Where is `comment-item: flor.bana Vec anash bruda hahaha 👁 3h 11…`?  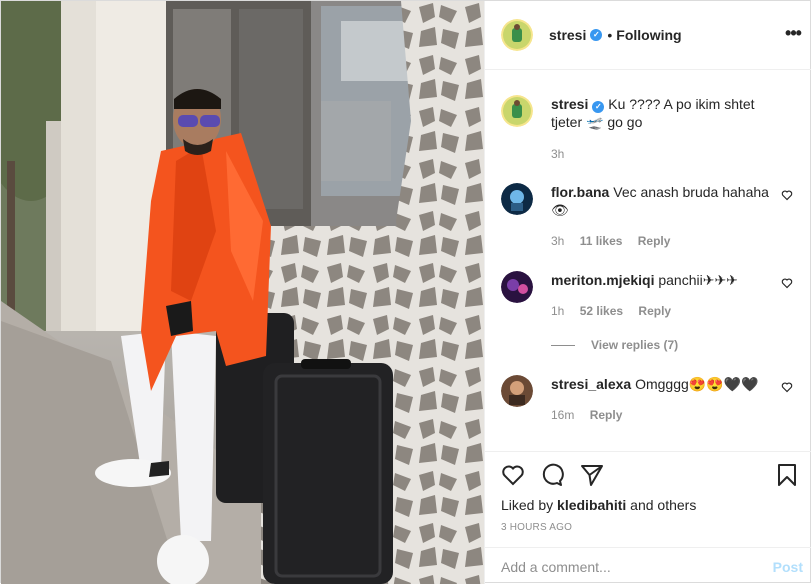
comment-item: flor.bana Vec anash bruda hahaha 👁 3h 11… is located at coordinates (651, 218).